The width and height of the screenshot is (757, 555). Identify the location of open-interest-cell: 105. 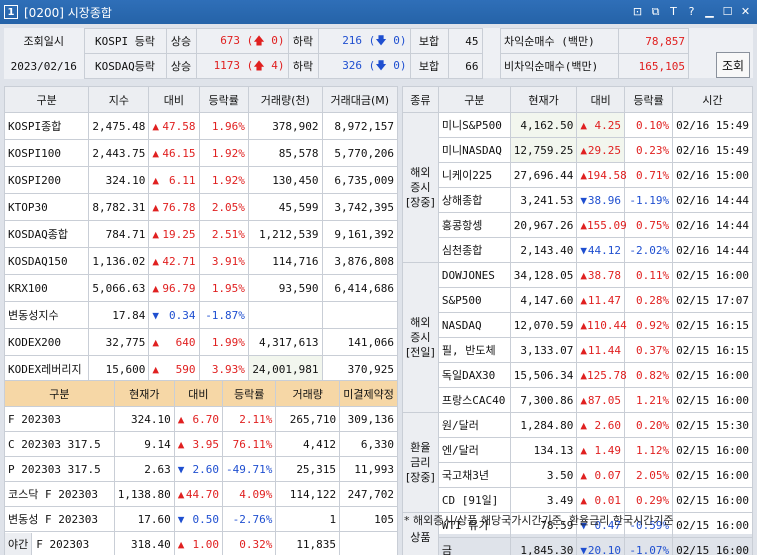
(368, 519).